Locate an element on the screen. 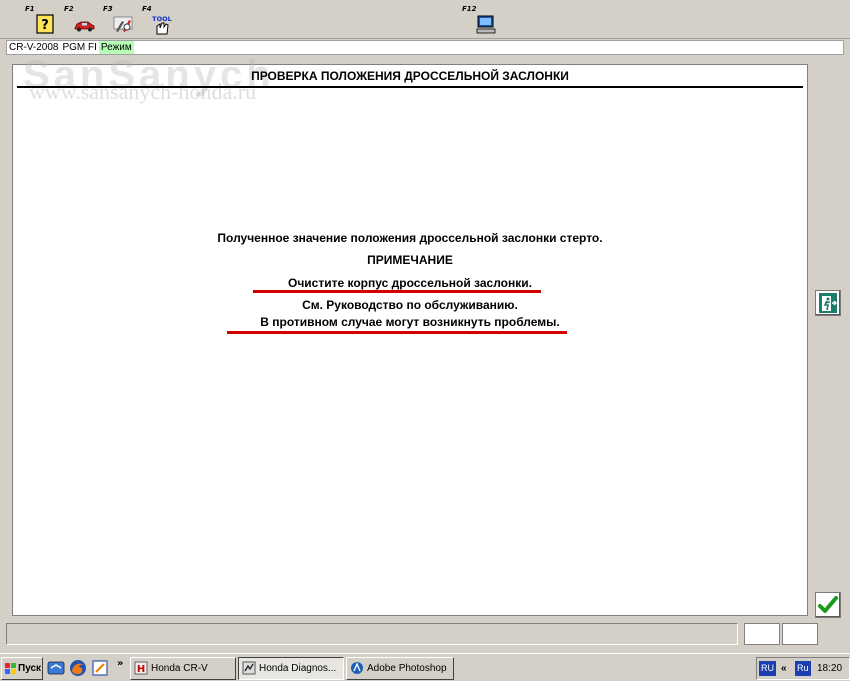 The height and width of the screenshot is (681, 850). notepad-icon is located at coordinates (100, 668).